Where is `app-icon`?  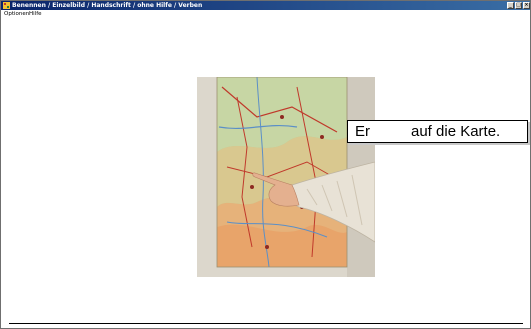
app-icon is located at coordinates (6, 5).